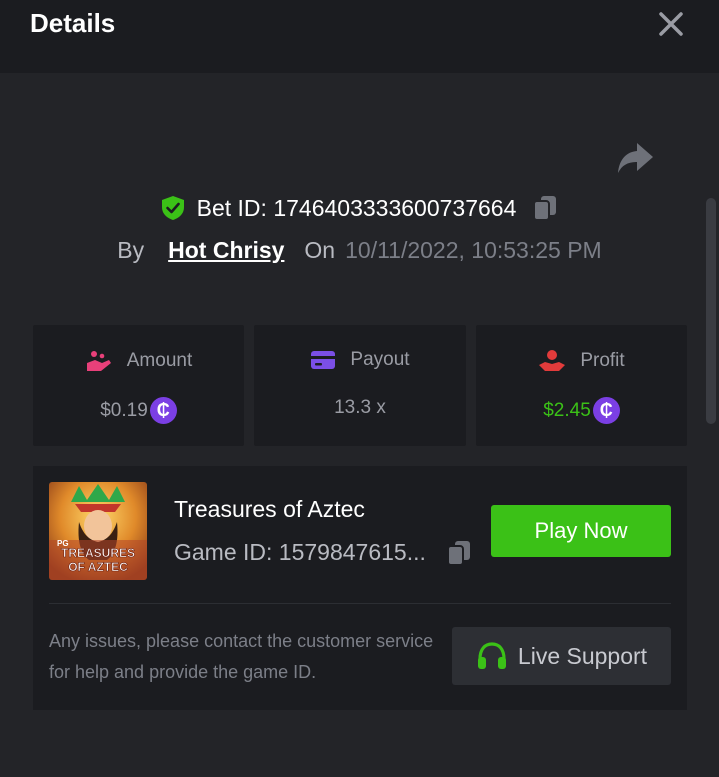 This screenshot has height=777, width=719. Describe the element at coordinates (323, 360) in the screenshot. I see `wallet-card-icon` at that location.